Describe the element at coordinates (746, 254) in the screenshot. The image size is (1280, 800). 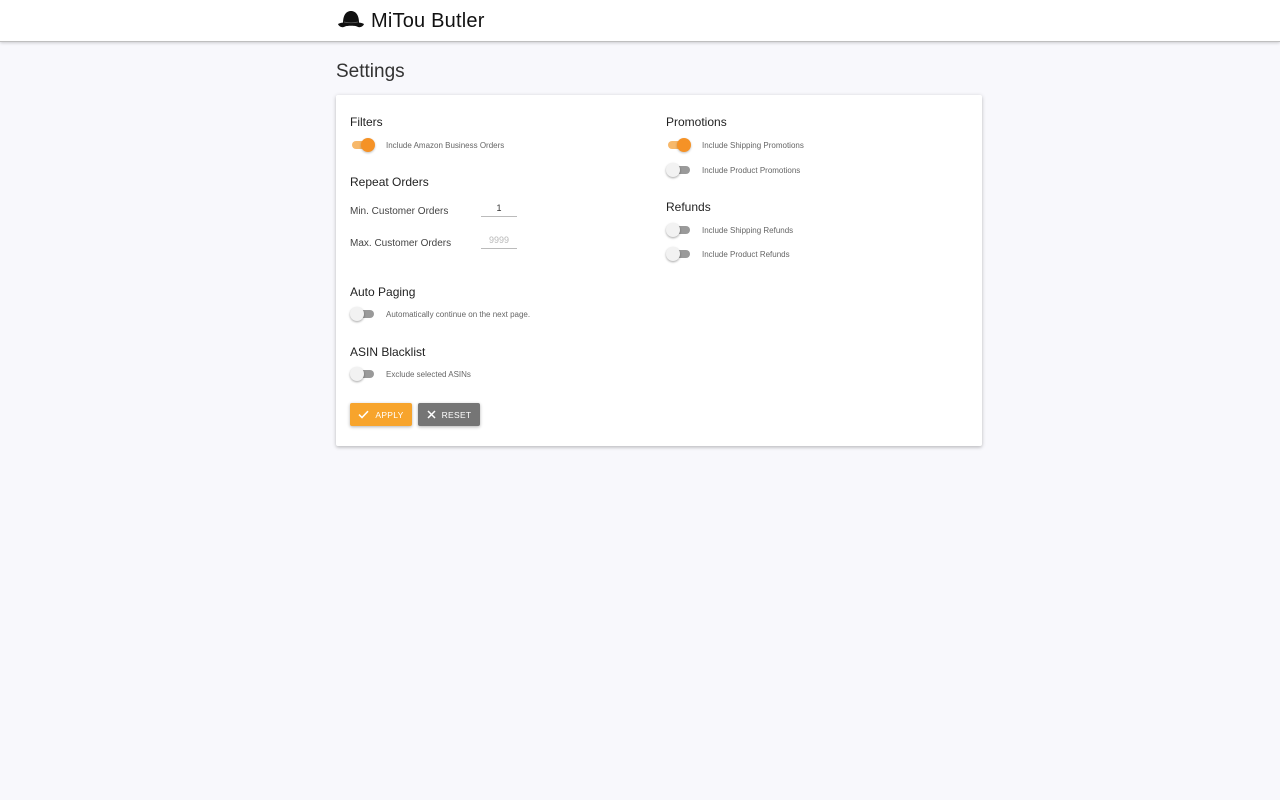
I see `product-refunds-toggle-label: Include Product Refunds` at that location.